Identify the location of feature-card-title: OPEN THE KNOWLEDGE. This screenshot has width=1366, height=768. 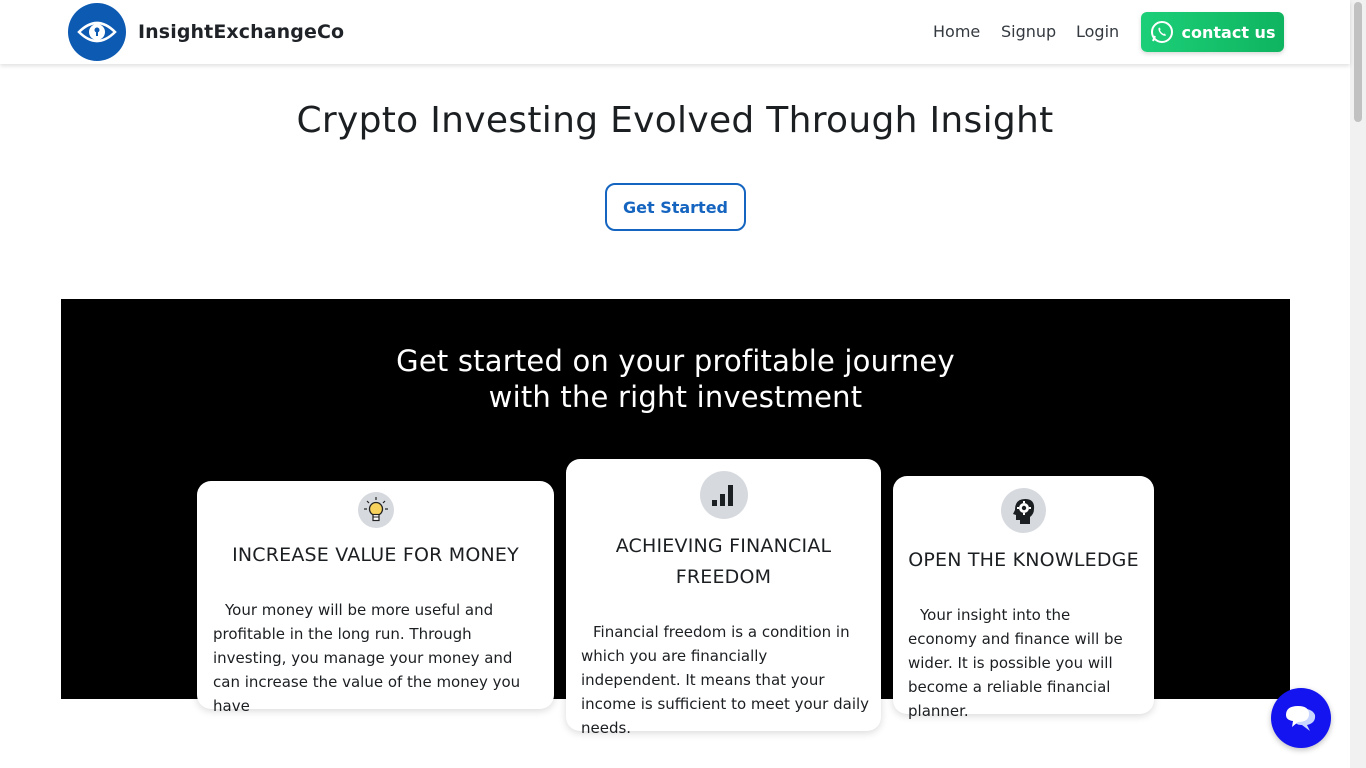
(1023, 560).